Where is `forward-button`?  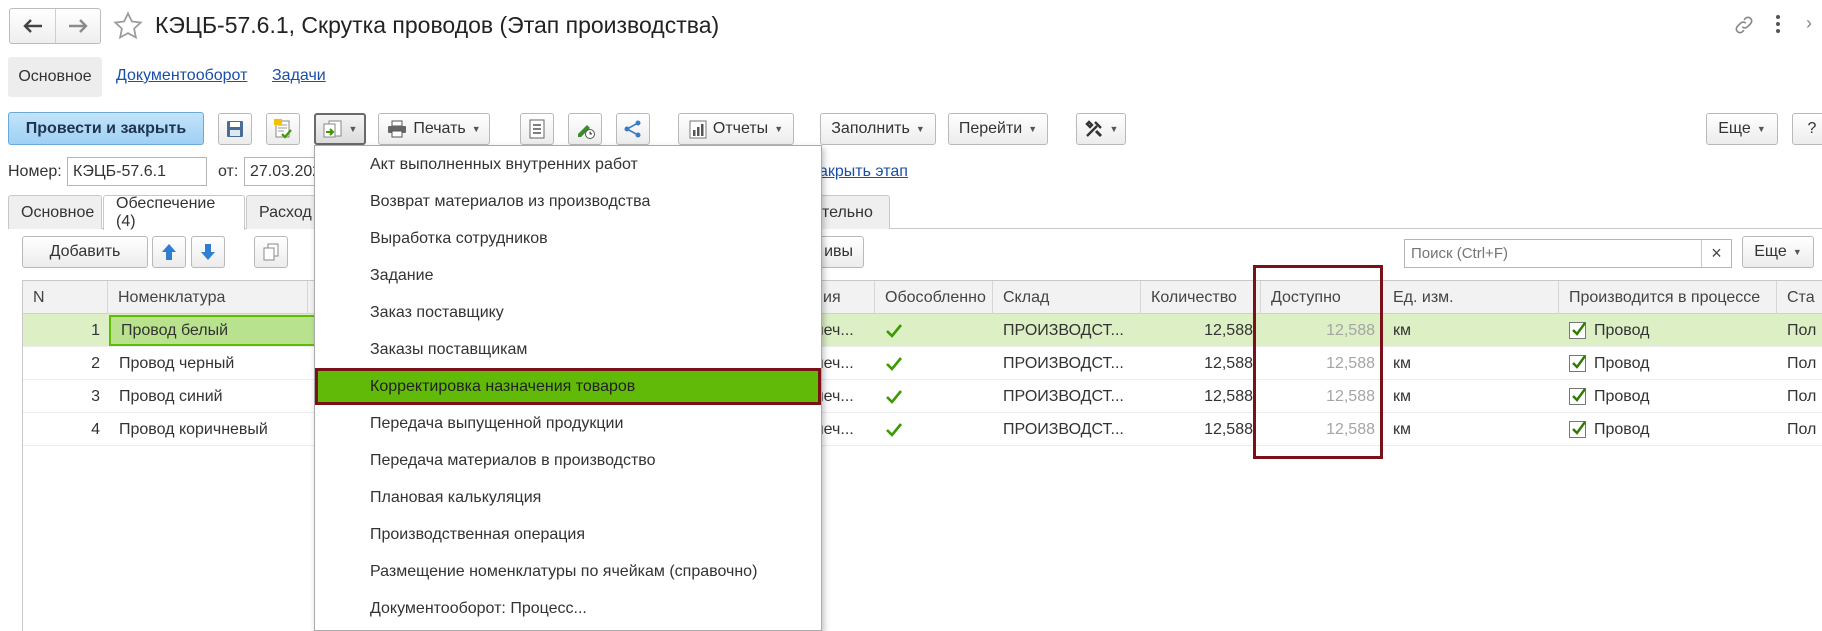
forward-button is located at coordinates (78, 26).